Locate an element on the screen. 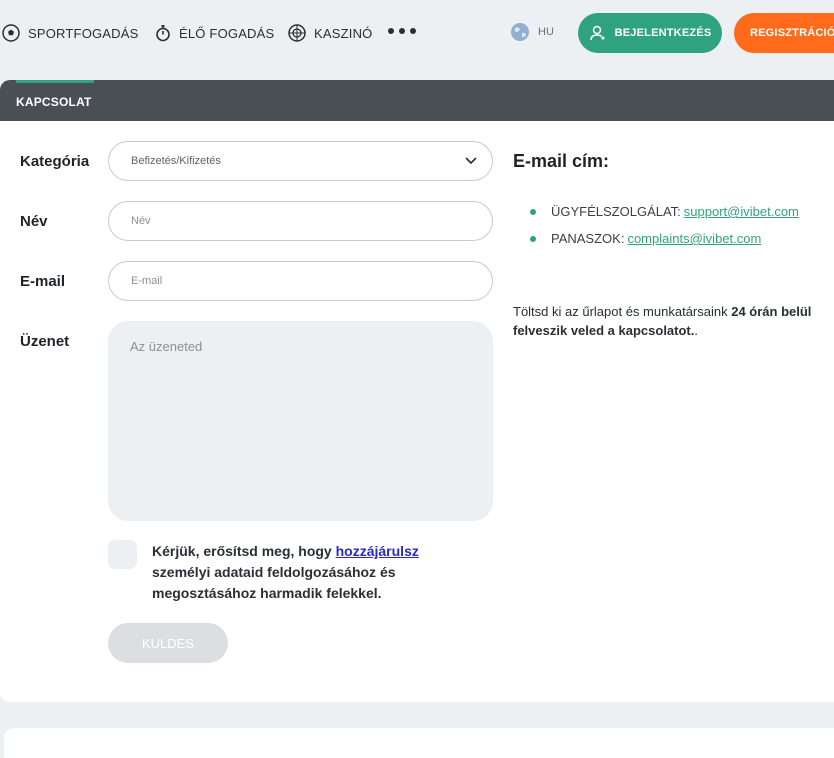 This screenshot has width=834, height=758. send-label: KULDES is located at coordinates (168, 643).